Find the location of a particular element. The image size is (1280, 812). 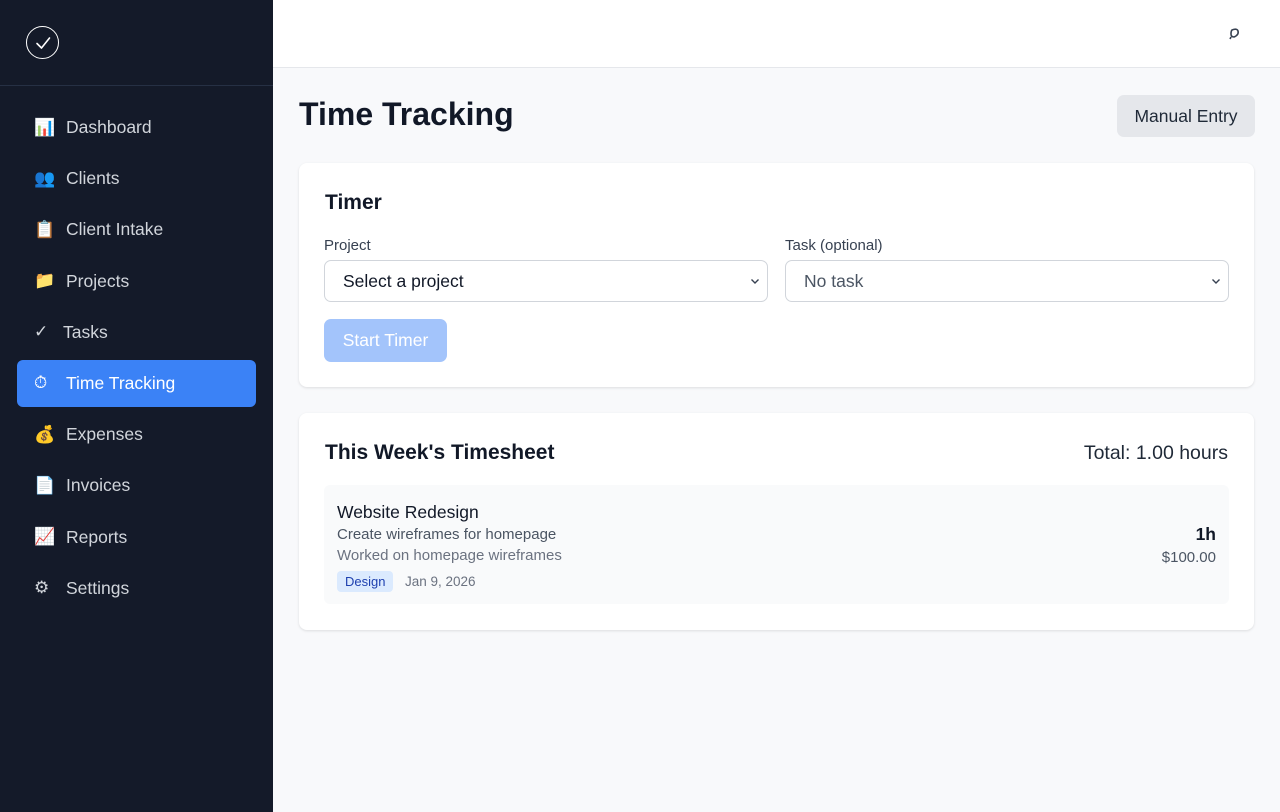

users-icon: 👥 is located at coordinates (45, 178).